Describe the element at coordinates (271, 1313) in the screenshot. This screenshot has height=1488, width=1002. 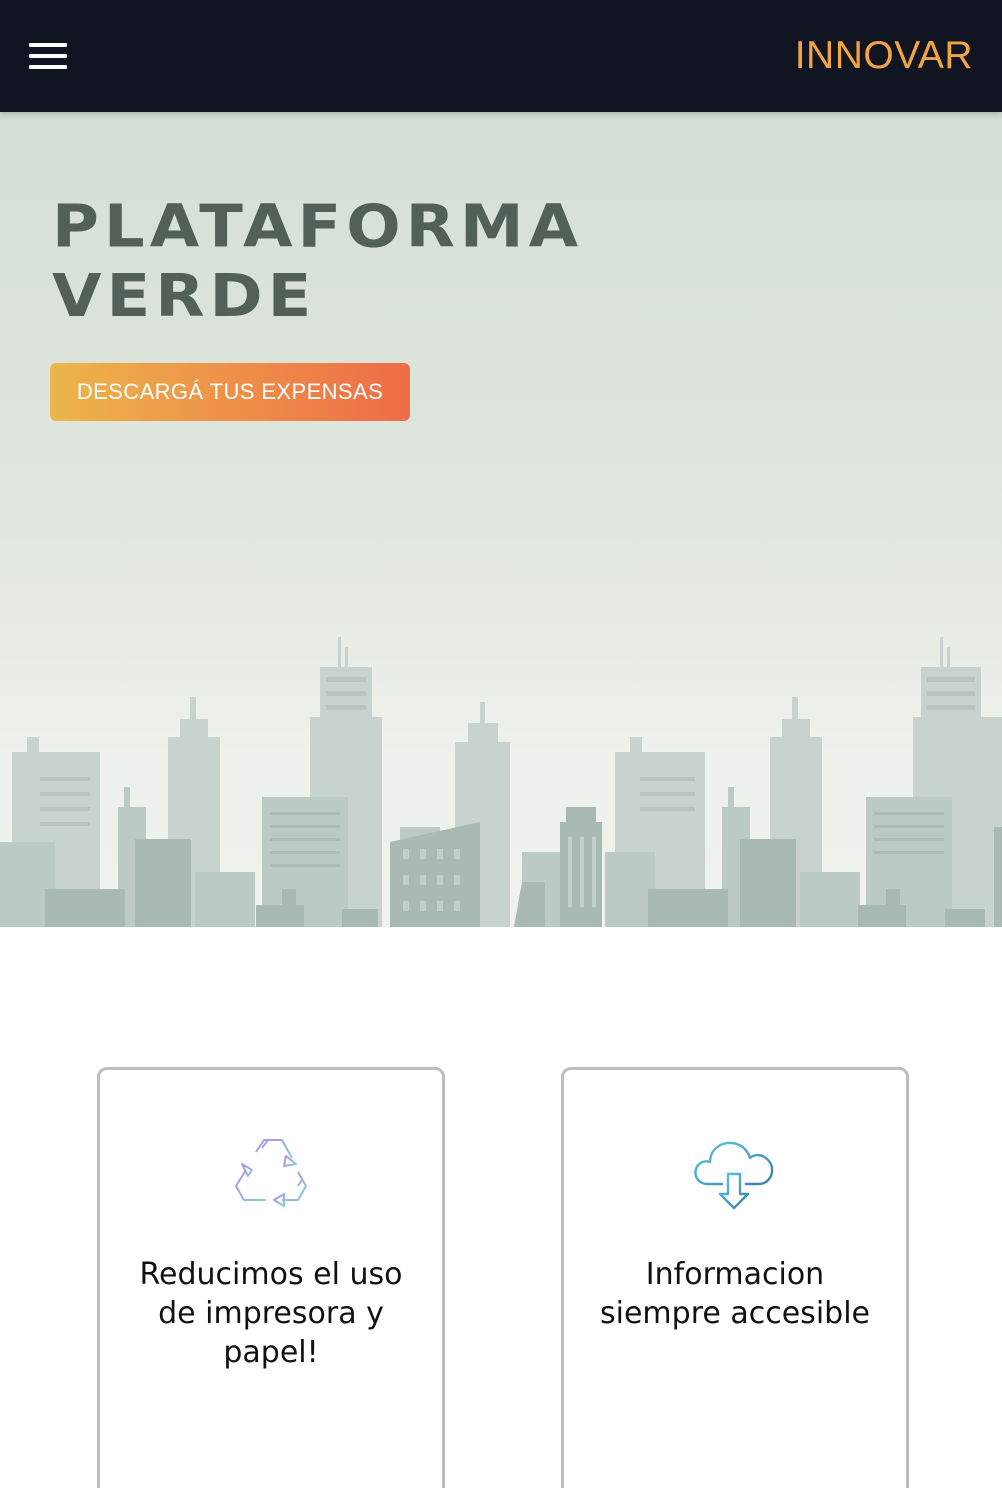
I see `feature-text-recycle: Reducimos el uso de impresora y papel!` at that location.